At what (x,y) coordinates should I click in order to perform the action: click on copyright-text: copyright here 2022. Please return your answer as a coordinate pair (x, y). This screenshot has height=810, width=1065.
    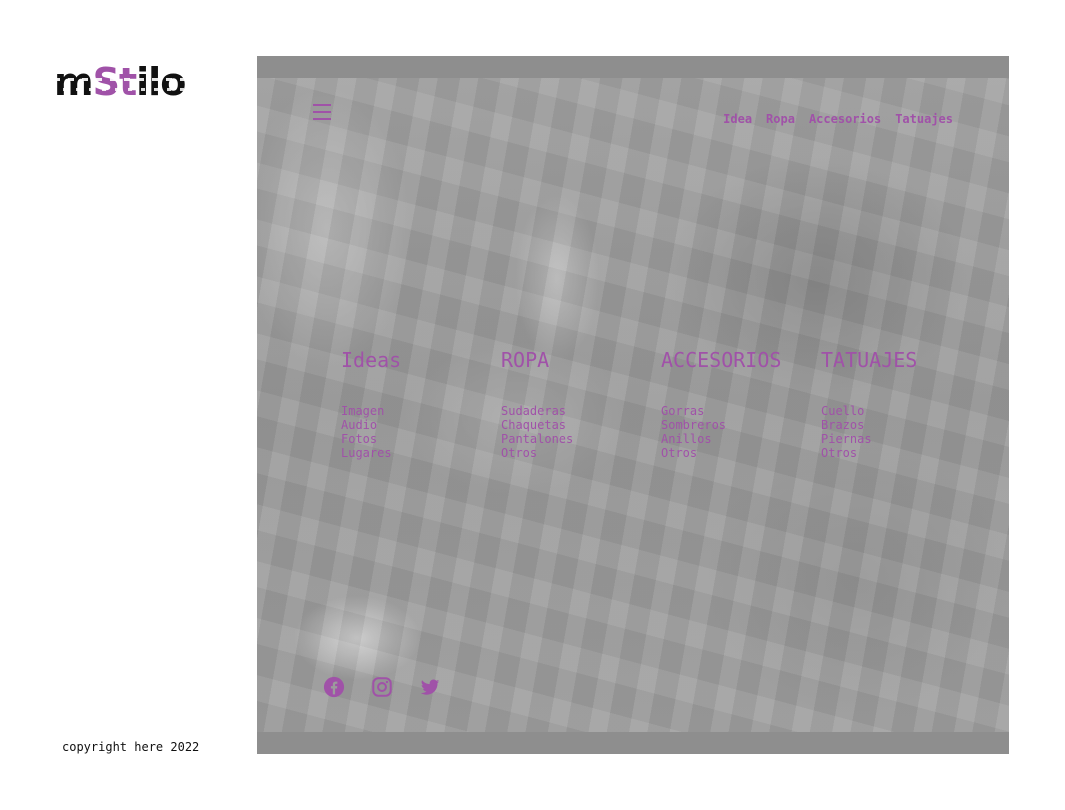
    Looking at the image, I should click on (131, 747).